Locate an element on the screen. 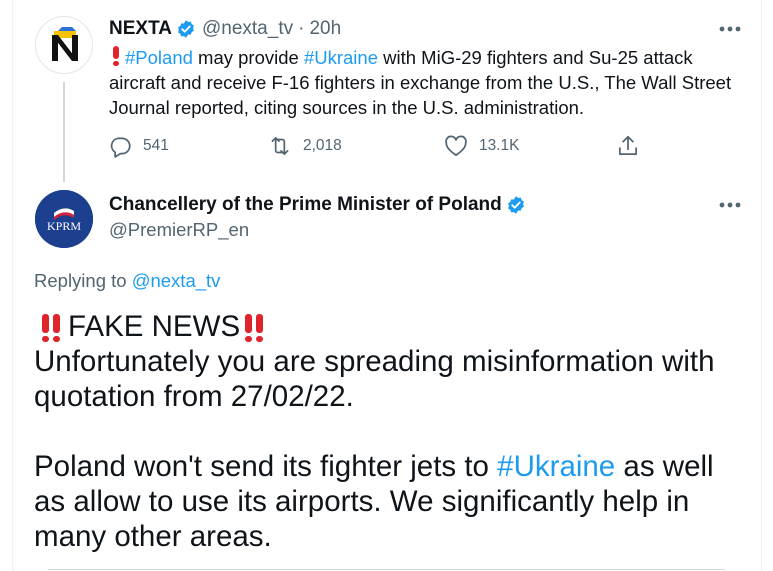  retweet-count: 2,018 is located at coordinates (322, 145).